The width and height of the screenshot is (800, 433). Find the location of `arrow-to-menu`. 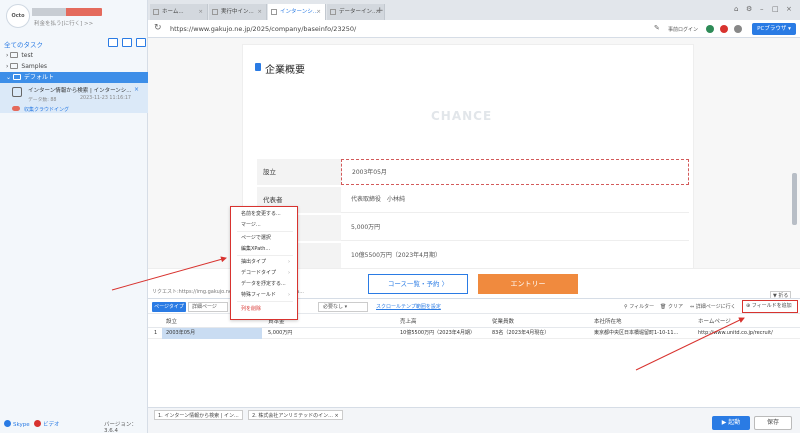

arrow-to-menu is located at coordinates (169, 273).